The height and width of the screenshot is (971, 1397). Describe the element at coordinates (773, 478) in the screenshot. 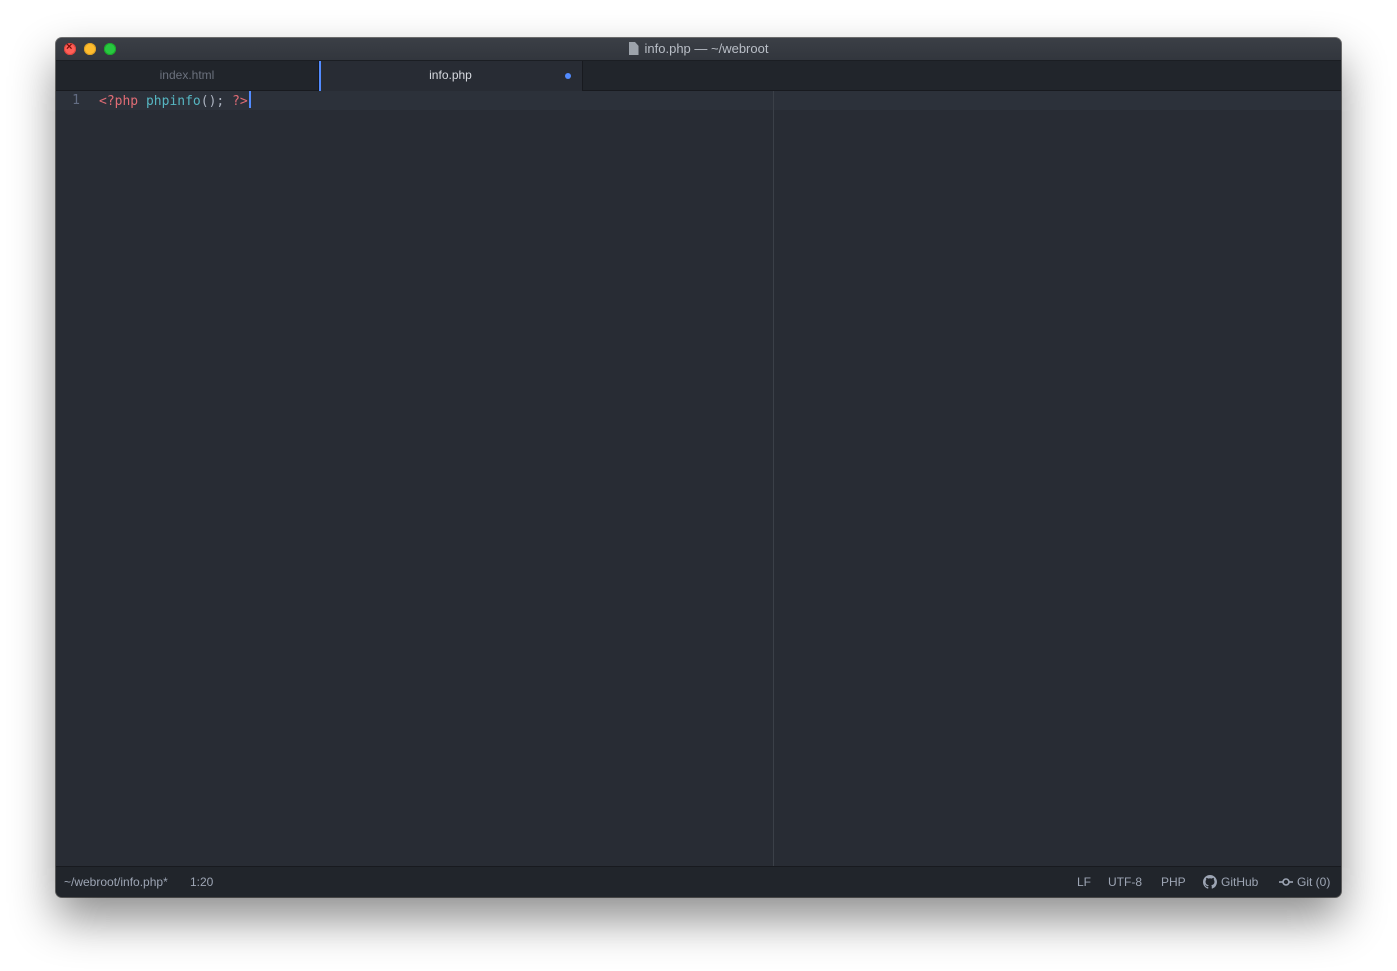

I see `wrap-guide` at that location.